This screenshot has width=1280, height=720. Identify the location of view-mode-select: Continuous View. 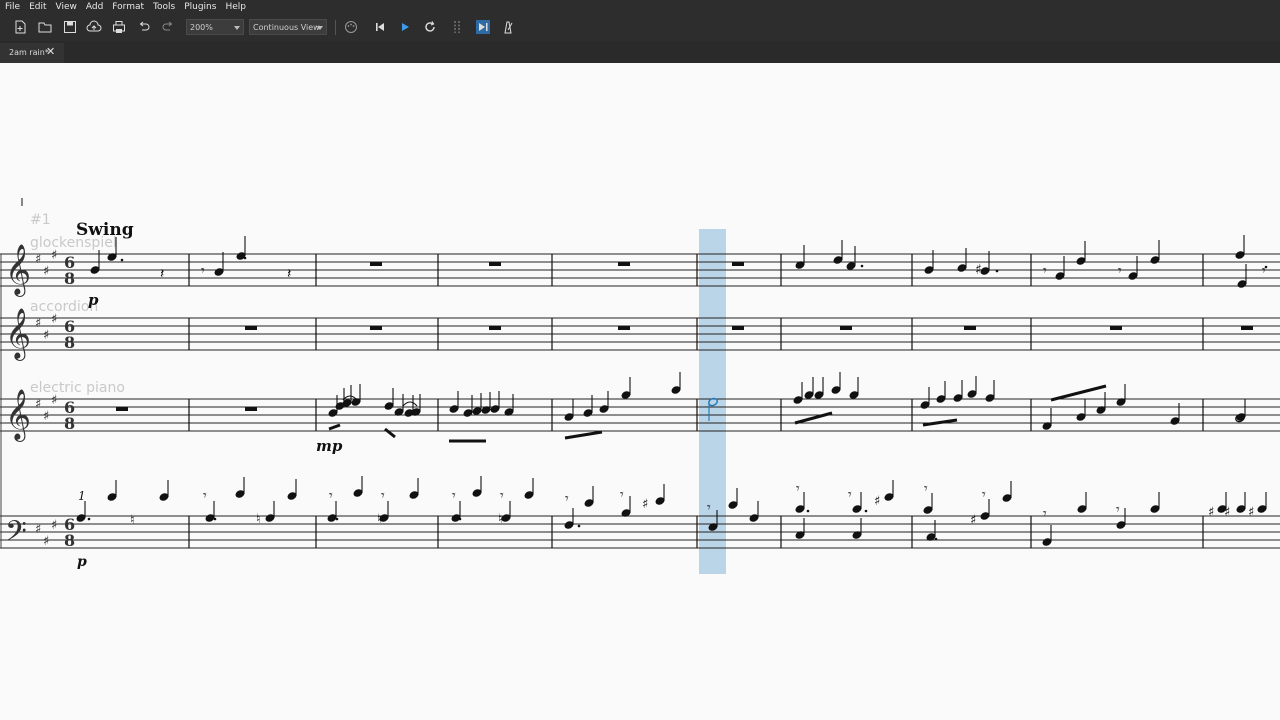
(288, 27).